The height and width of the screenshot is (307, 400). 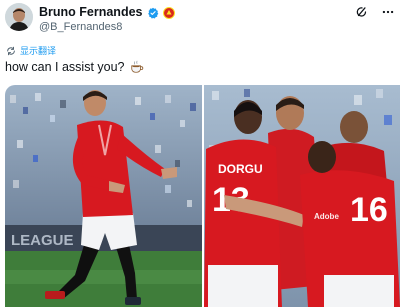 What do you see at coordinates (137, 67) in the screenshot?
I see `coffee-emoji-icon` at bounding box center [137, 67].